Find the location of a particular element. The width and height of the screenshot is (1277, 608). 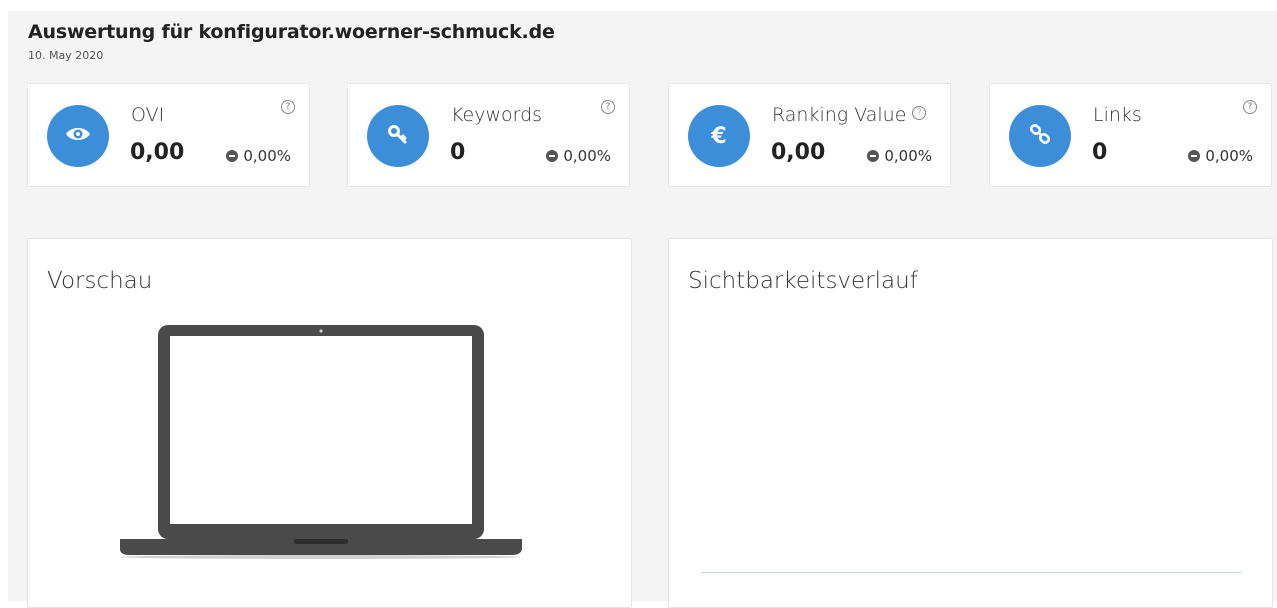

kpi-card-links: Links 0 0,00% ? is located at coordinates (1130, 135).